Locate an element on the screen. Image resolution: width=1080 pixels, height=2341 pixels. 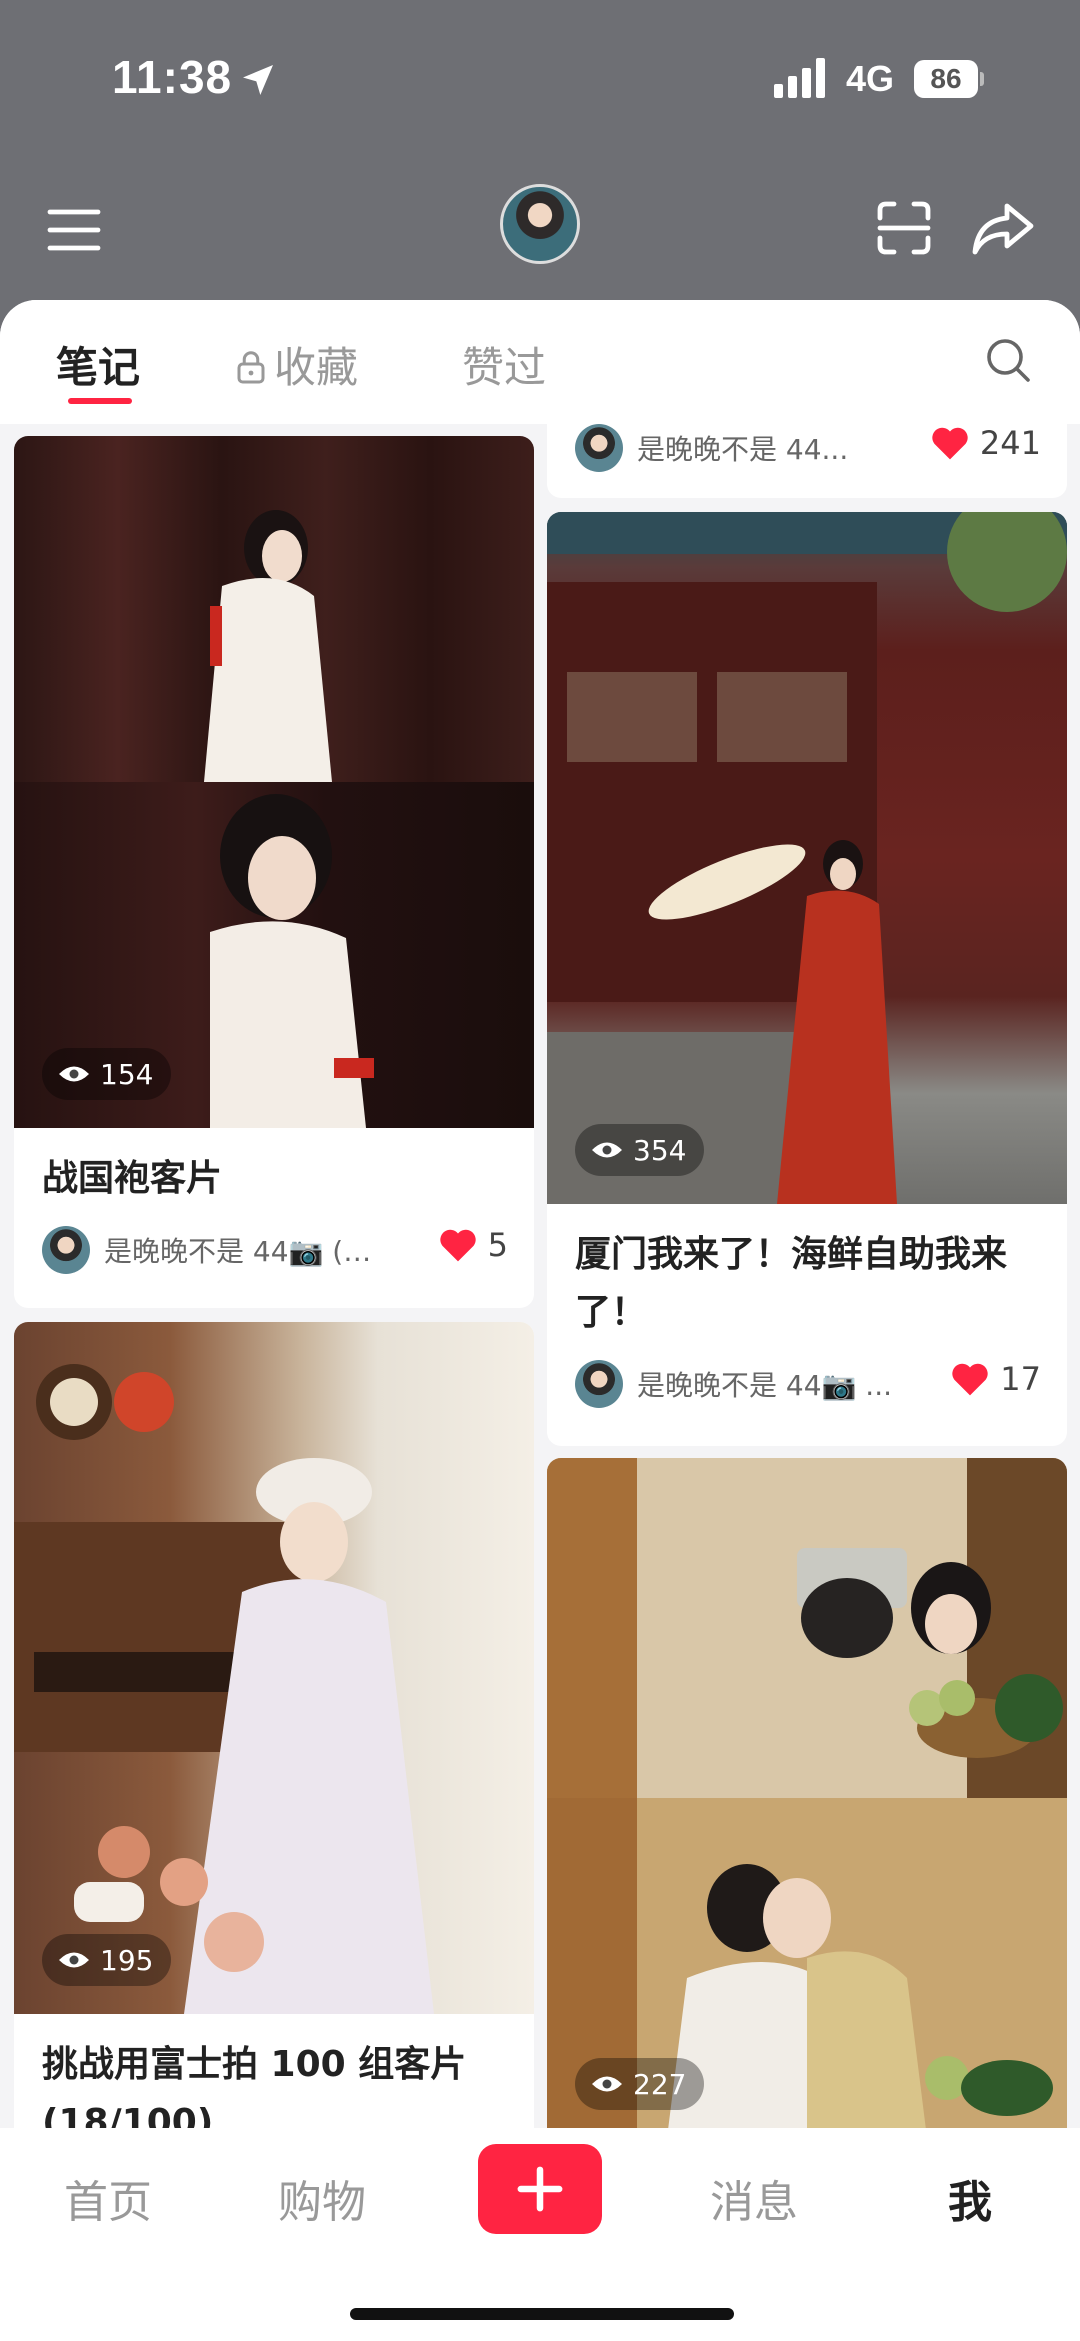
photo-couple is located at coordinates (807, 1798).